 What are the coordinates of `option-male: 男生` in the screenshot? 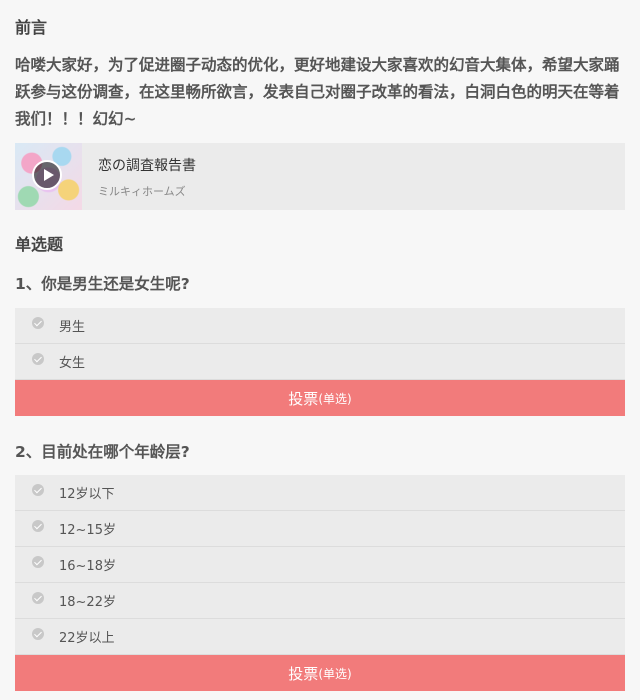 It's located at (320, 326).